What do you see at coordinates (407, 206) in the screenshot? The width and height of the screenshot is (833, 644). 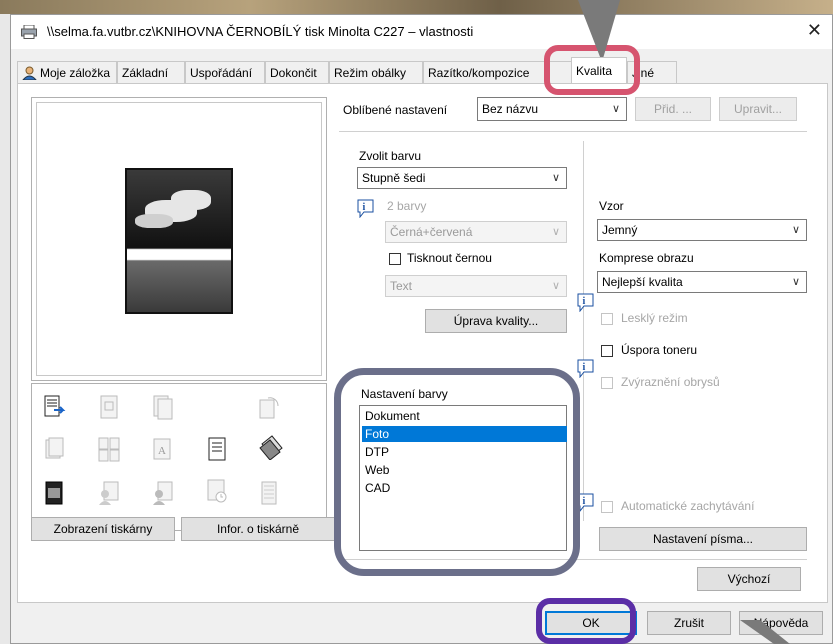 I see `two-colors-label: 2 barvy` at bounding box center [407, 206].